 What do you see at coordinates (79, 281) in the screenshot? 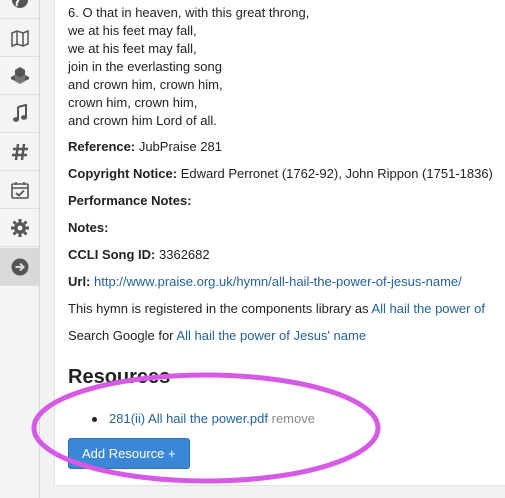
I see `url-label: Url:` at bounding box center [79, 281].